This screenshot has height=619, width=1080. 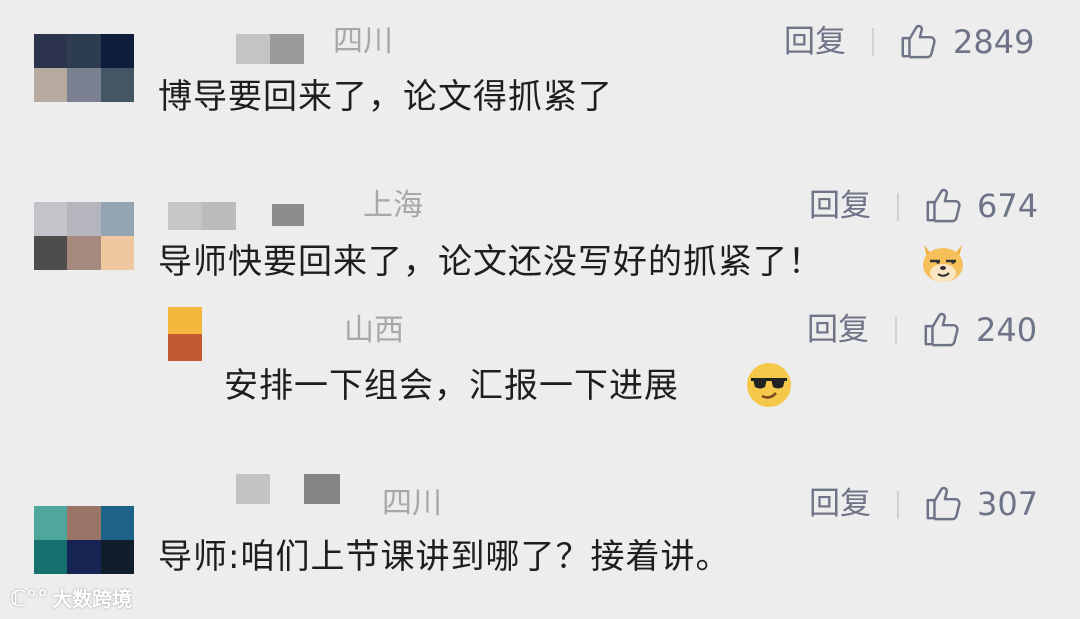 I want to click on divider, so click(x=898, y=505).